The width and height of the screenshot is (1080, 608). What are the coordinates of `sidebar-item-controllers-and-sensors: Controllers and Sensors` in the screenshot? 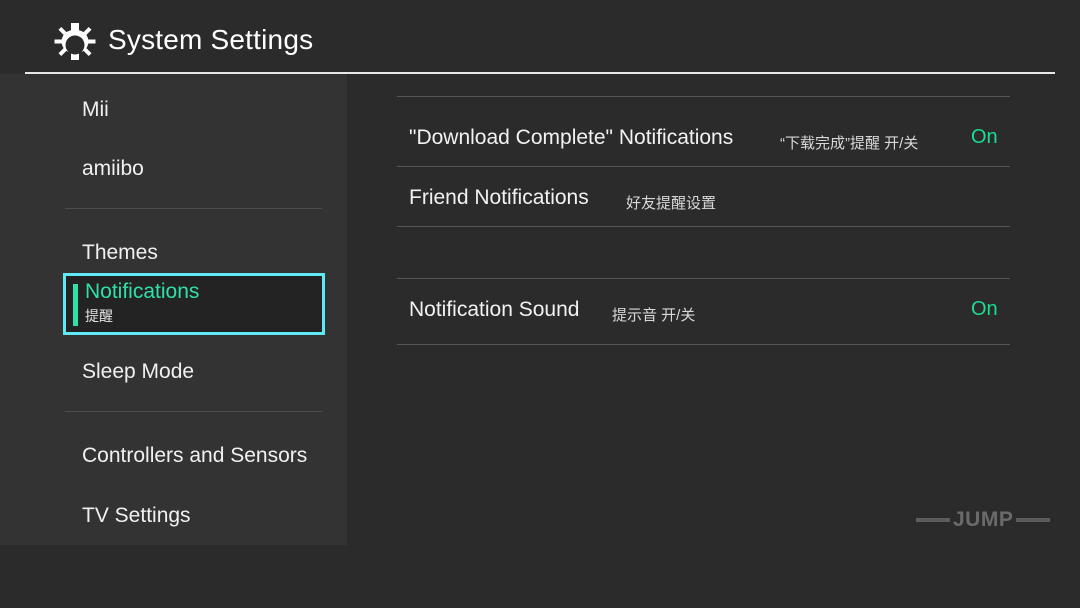 It's located at (173, 458).